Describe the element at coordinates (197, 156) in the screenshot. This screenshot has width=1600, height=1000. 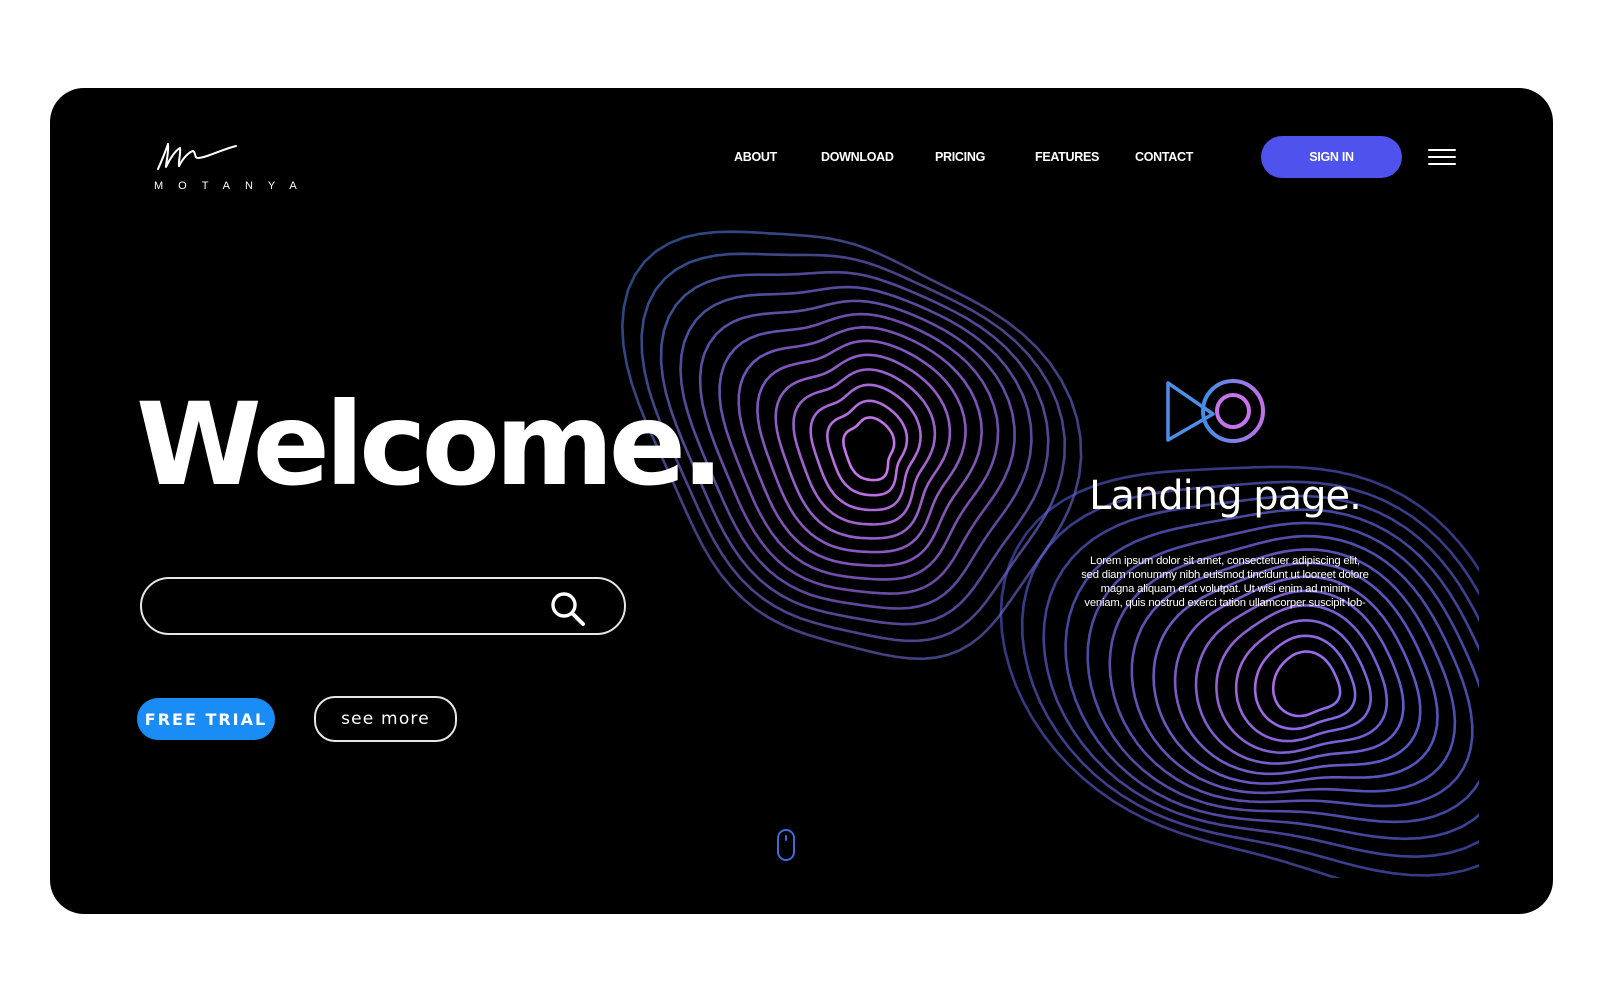
I see `signature-m-logo` at that location.